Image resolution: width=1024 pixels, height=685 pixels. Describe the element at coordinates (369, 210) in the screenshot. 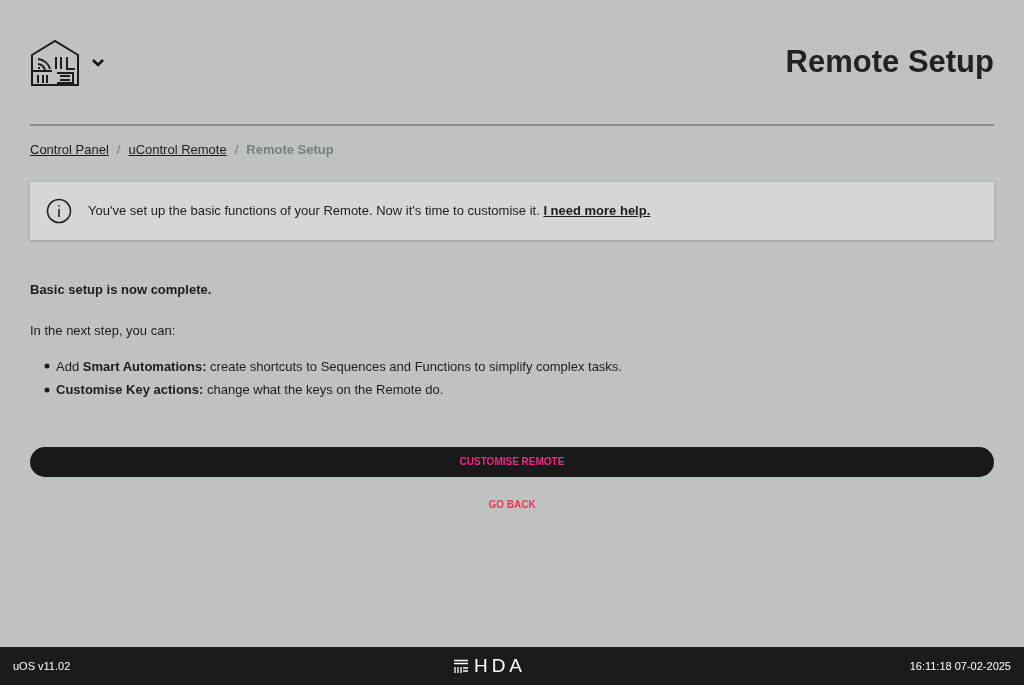

I see `info-message: You've set up the basic functions of your Remote. Now it's time to customise it. I need more help.` at that location.